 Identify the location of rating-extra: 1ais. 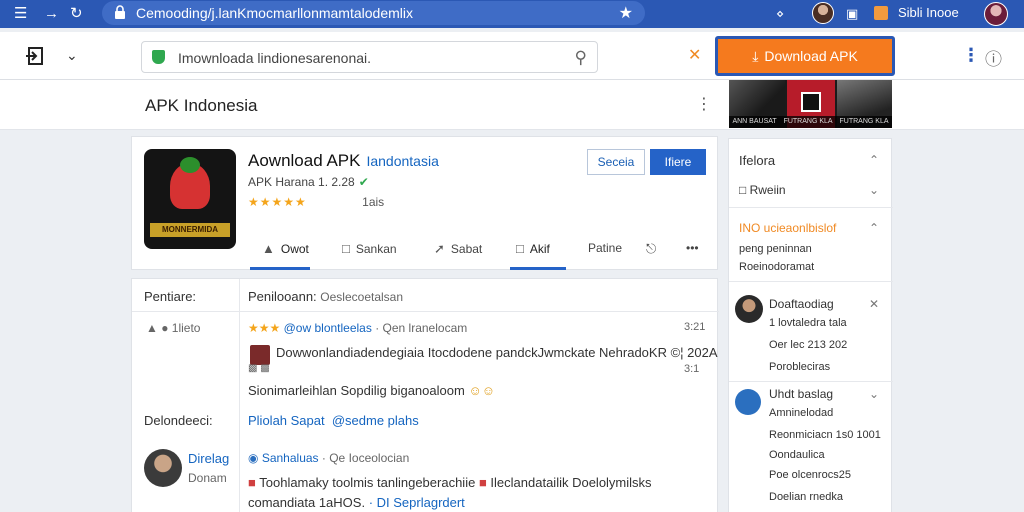
(373, 202).